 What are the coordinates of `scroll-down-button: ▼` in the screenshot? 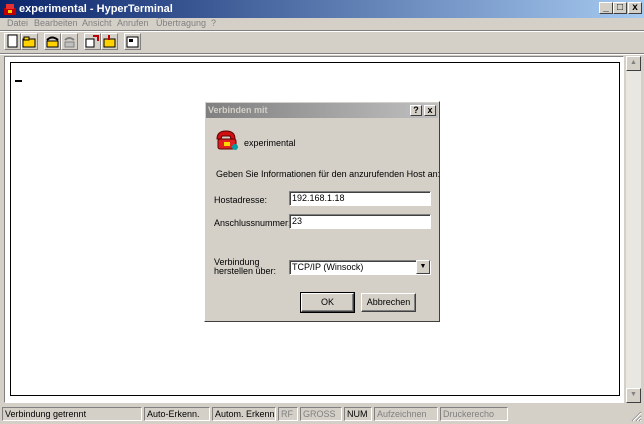 It's located at (633, 395).